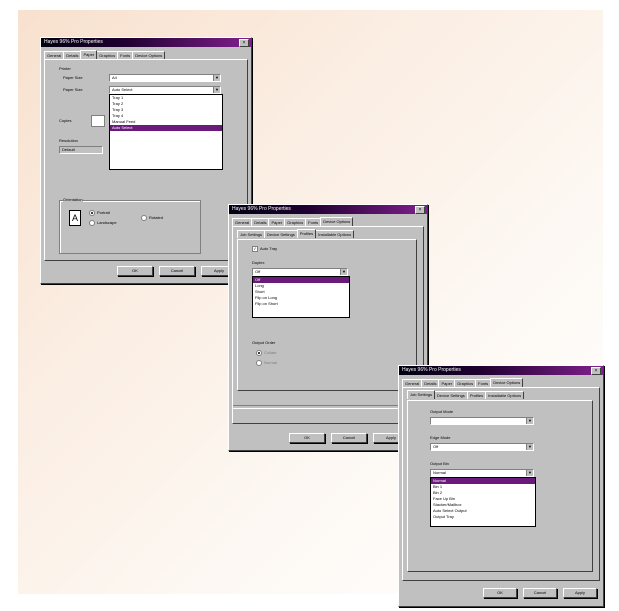  What do you see at coordinates (144, 218) in the screenshot?
I see `rotated-radio` at bounding box center [144, 218].